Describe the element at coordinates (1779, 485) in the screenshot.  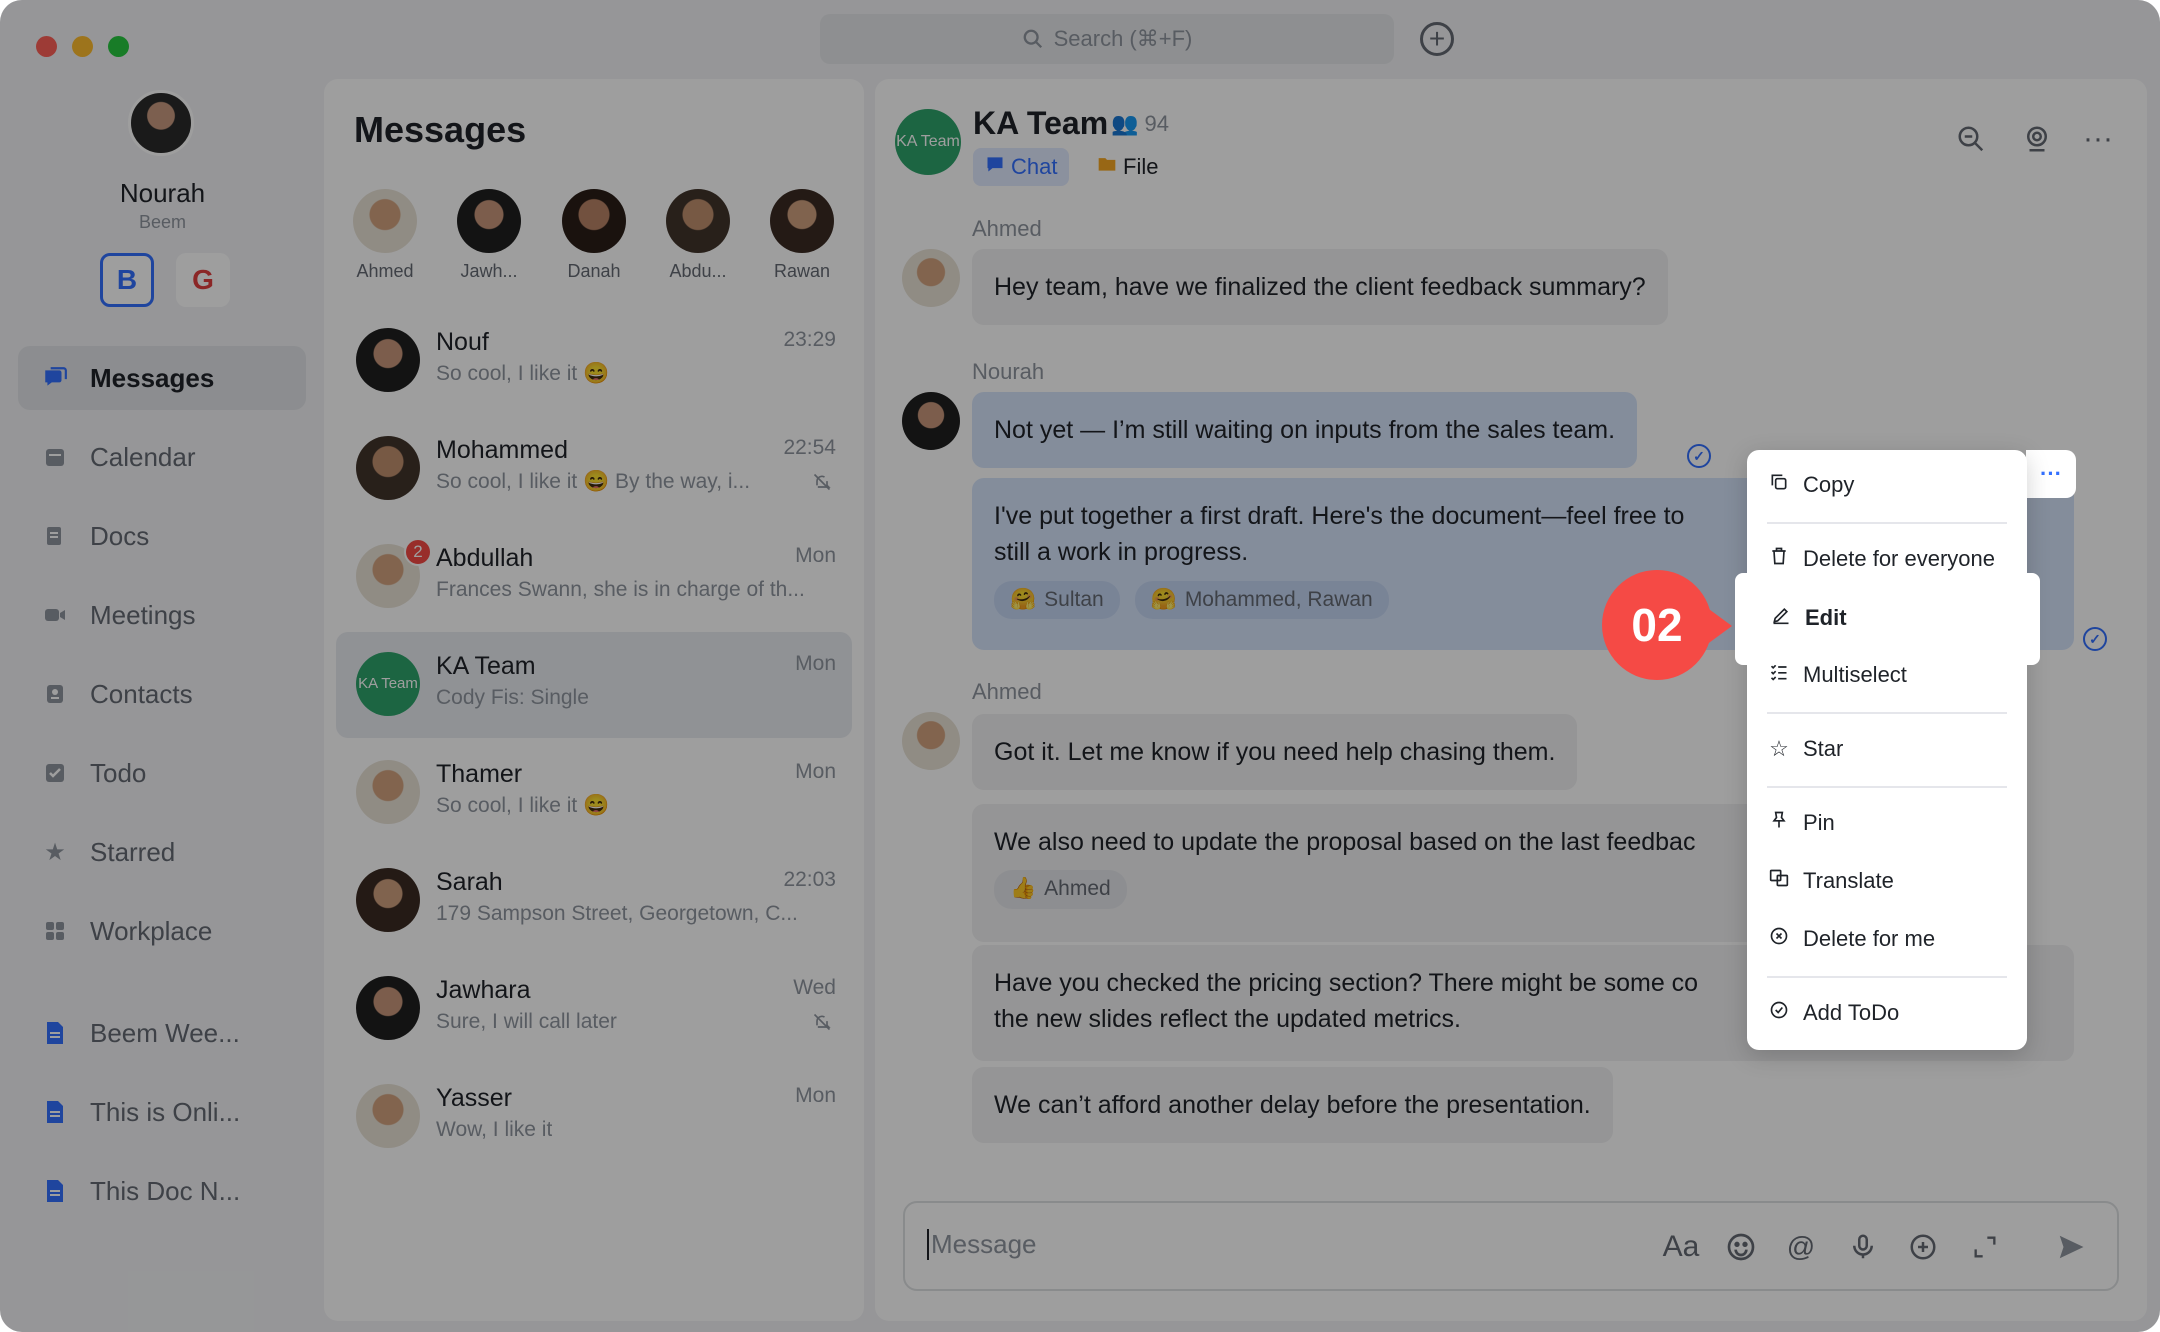
I see `copy-icon` at that location.